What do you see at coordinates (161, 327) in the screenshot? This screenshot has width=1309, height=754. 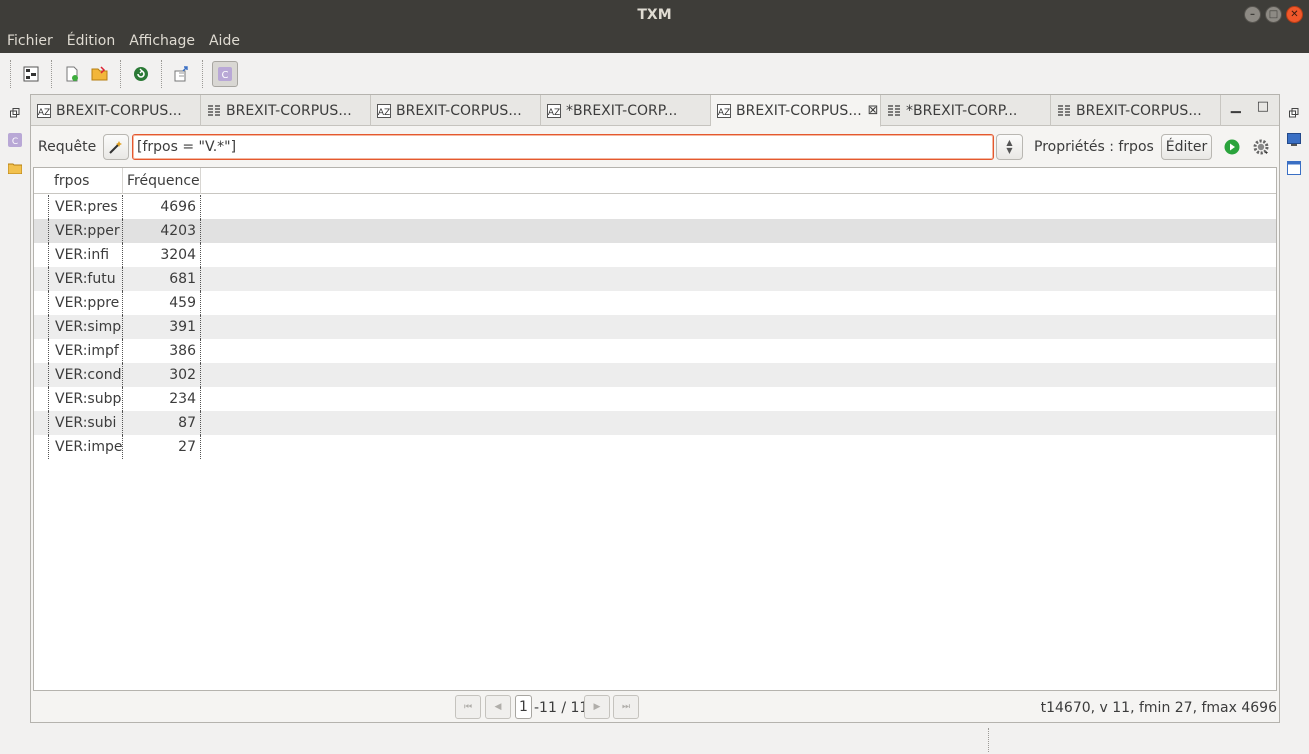 I see `cell-frequence: 391` at bounding box center [161, 327].